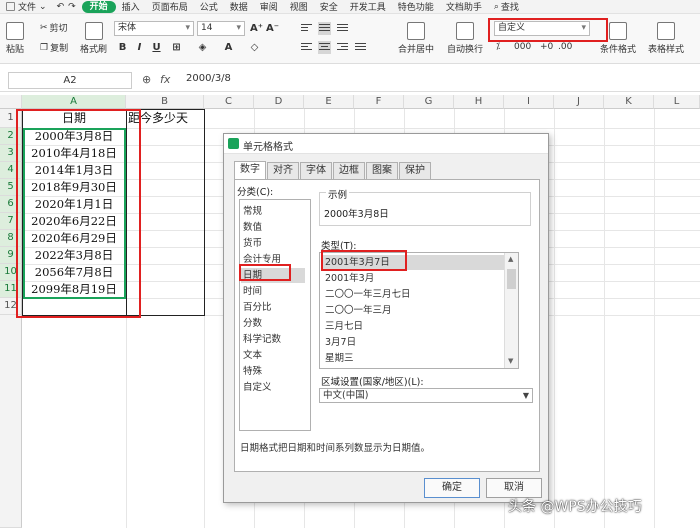 This screenshot has width=700, height=528. I want to click on cut-label: 剪切, so click(58, 29).